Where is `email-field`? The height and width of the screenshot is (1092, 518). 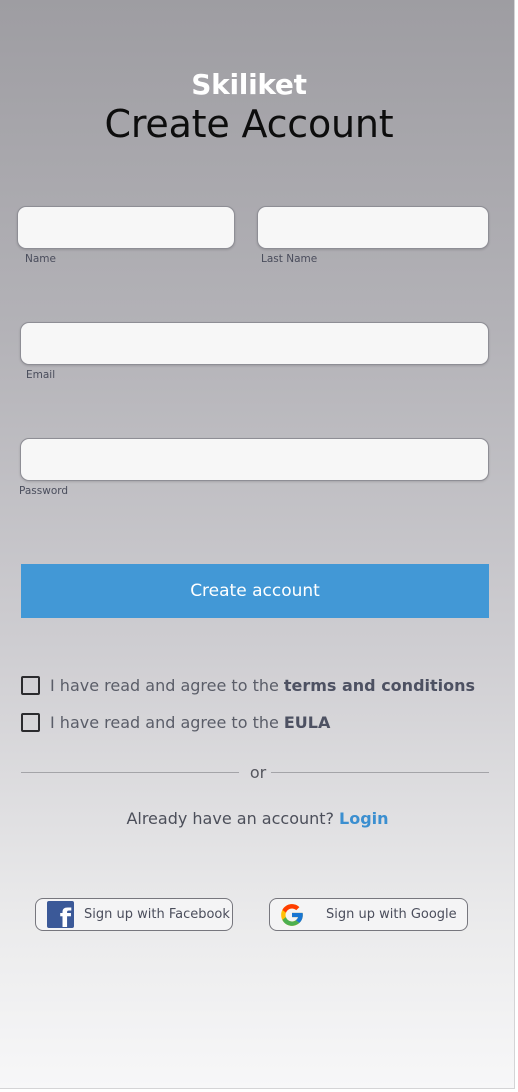
email-field is located at coordinates (254, 343).